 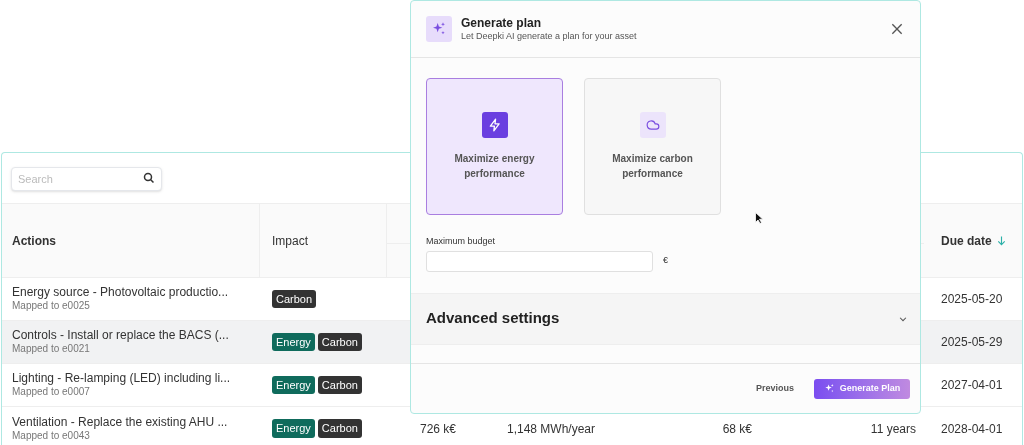 What do you see at coordinates (86, 179) in the screenshot?
I see `search-field: Search` at bounding box center [86, 179].